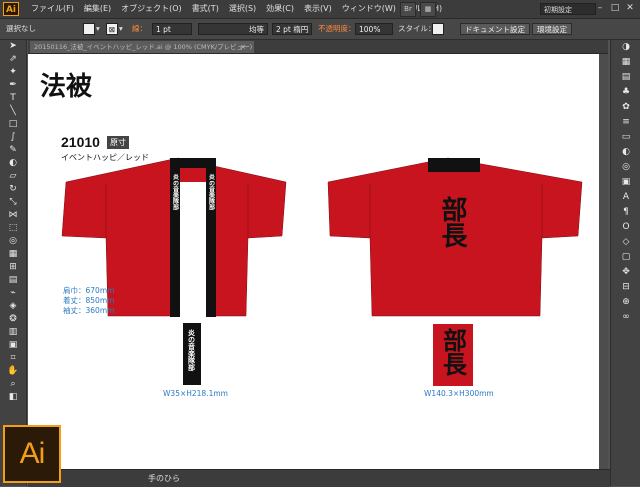 The width and height of the screenshot is (640, 487). I want to click on blob-brush-icon: ◐, so click(13, 163).